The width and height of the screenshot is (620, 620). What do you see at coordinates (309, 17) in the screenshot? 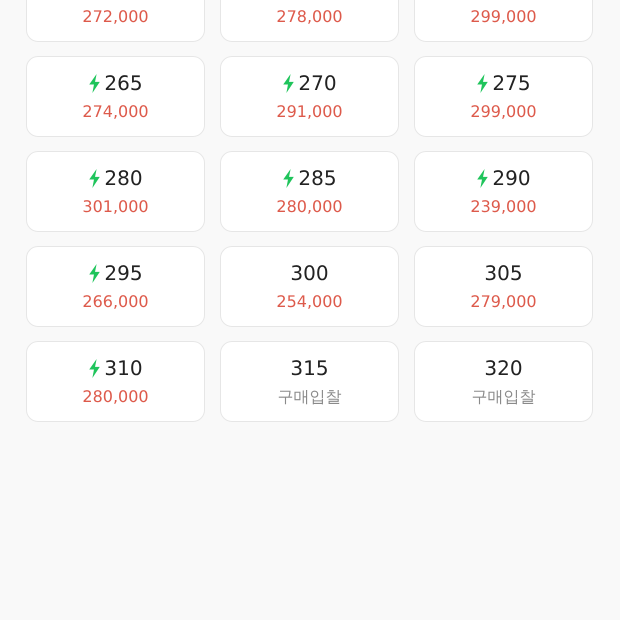
I see `price-label: 278,000` at bounding box center [309, 17].